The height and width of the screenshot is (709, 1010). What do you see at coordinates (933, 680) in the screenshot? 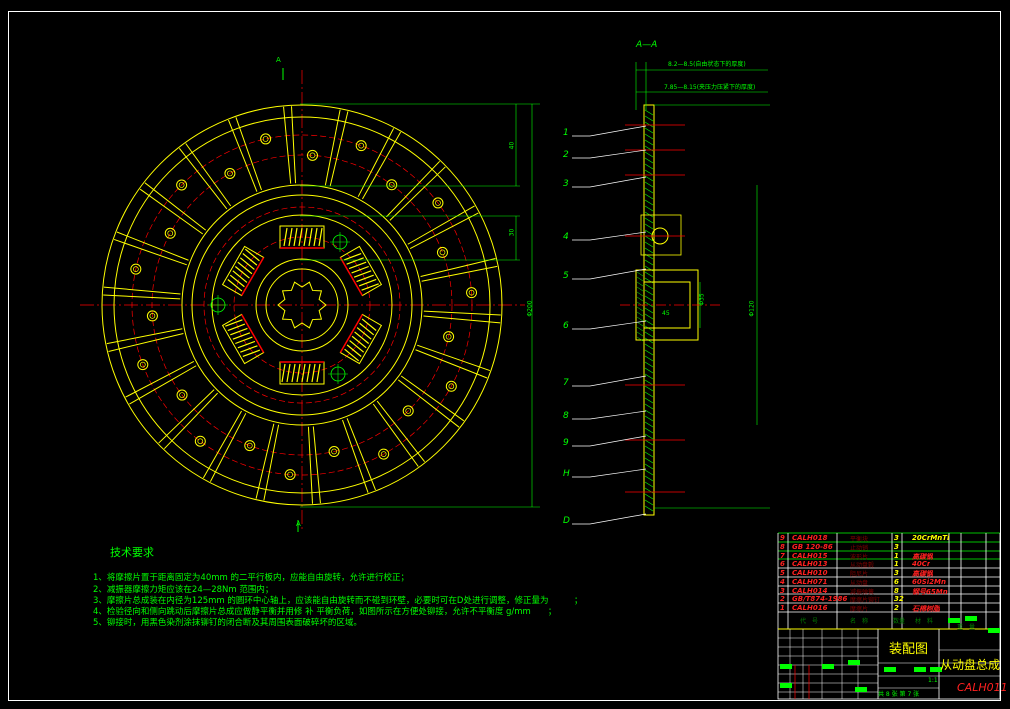
I see `scale: 1:1` at bounding box center [933, 680].